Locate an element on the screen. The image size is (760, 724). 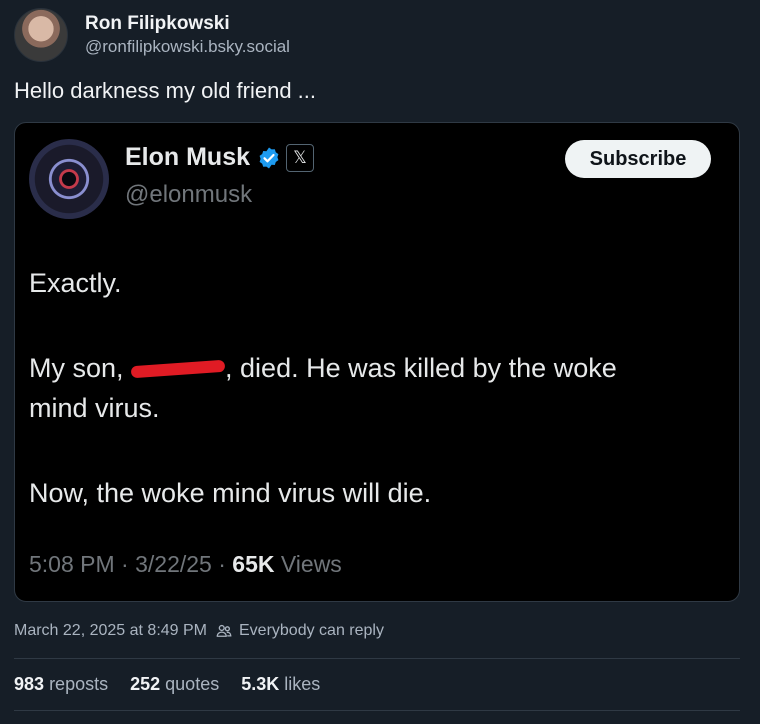
author-handle: @ronfilipkowski.bsky.social is located at coordinates (187, 47).